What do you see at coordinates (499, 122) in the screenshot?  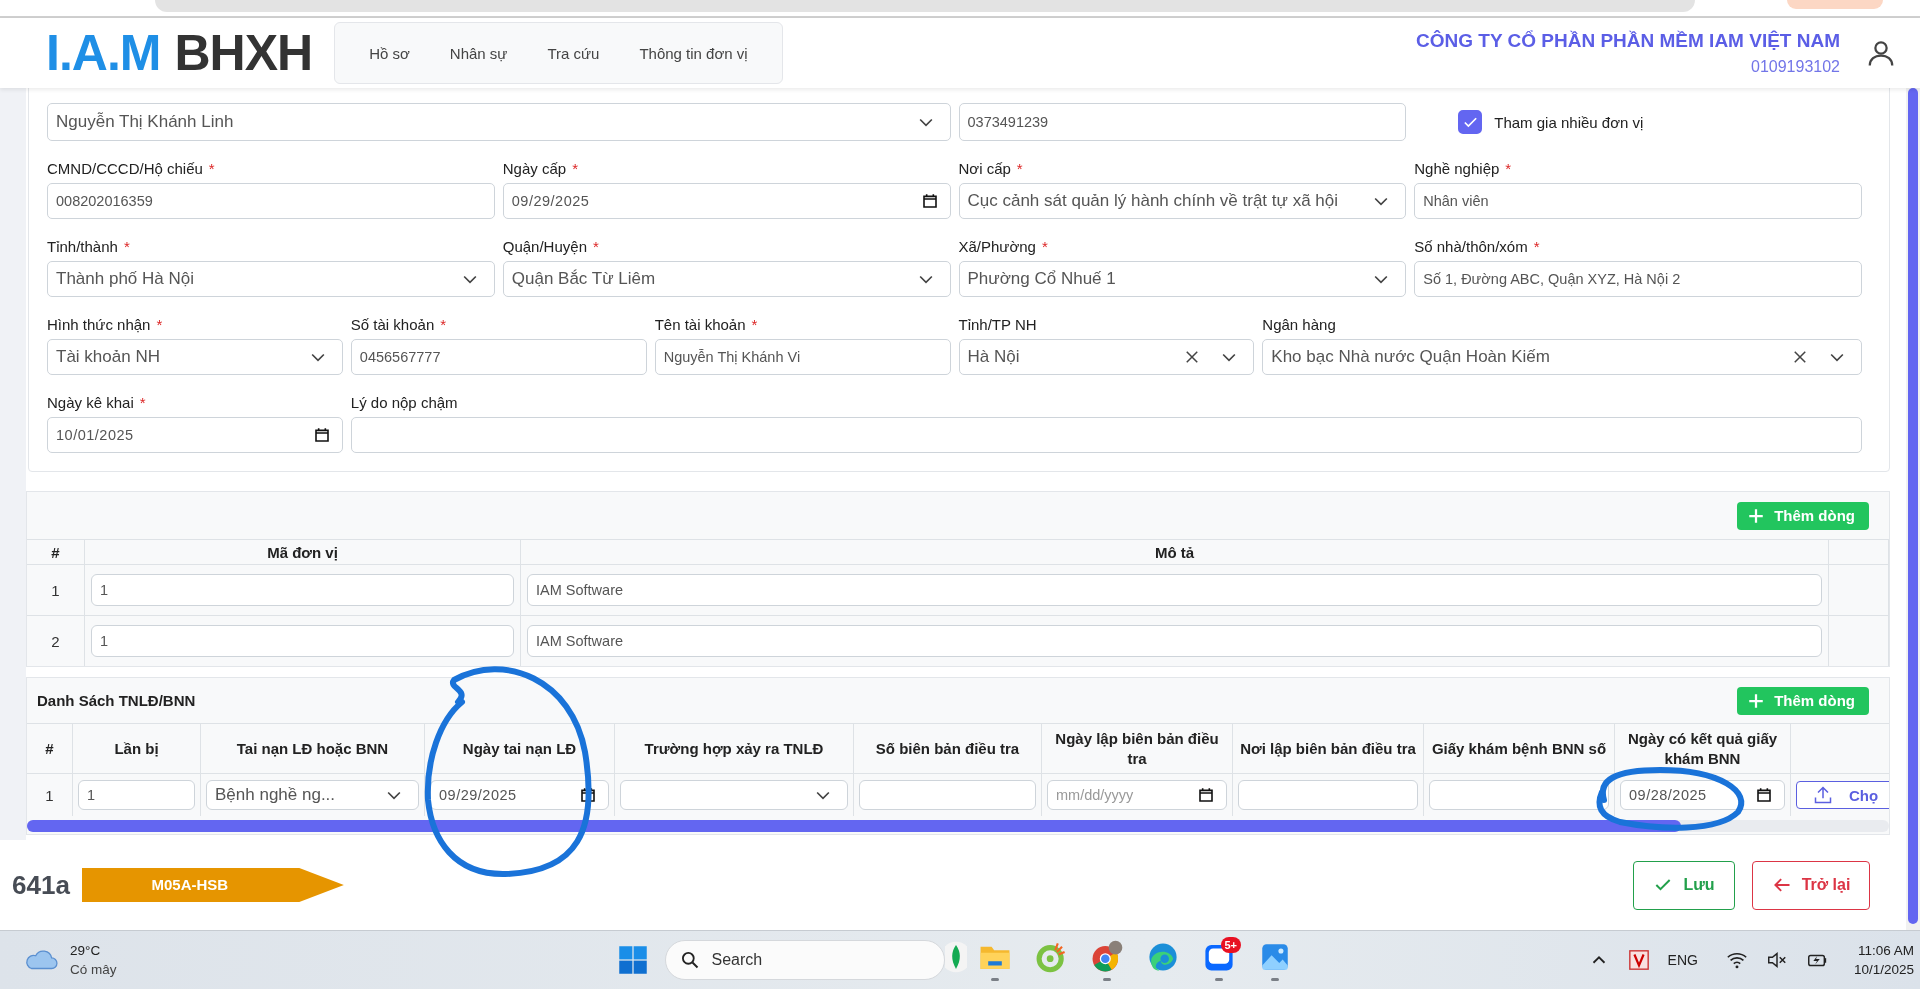 I see `select-field: Nguyễn Thị Khánh Linh` at bounding box center [499, 122].